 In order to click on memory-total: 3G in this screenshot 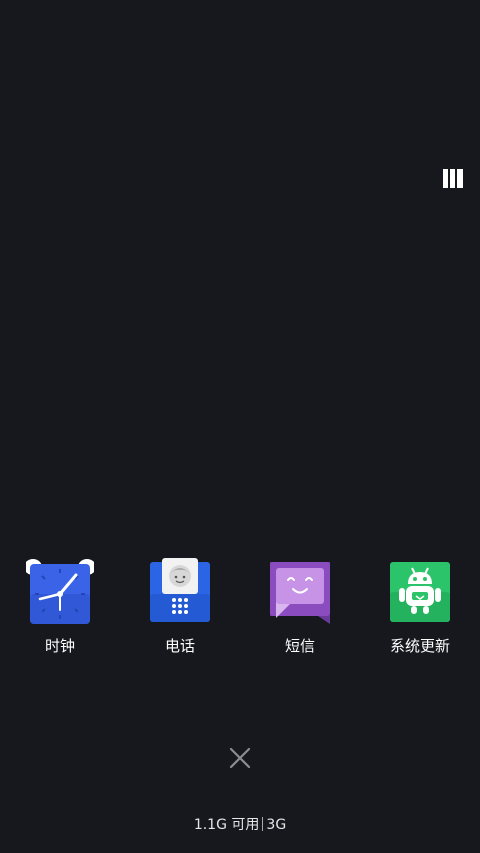, I will do `click(276, 825)`.